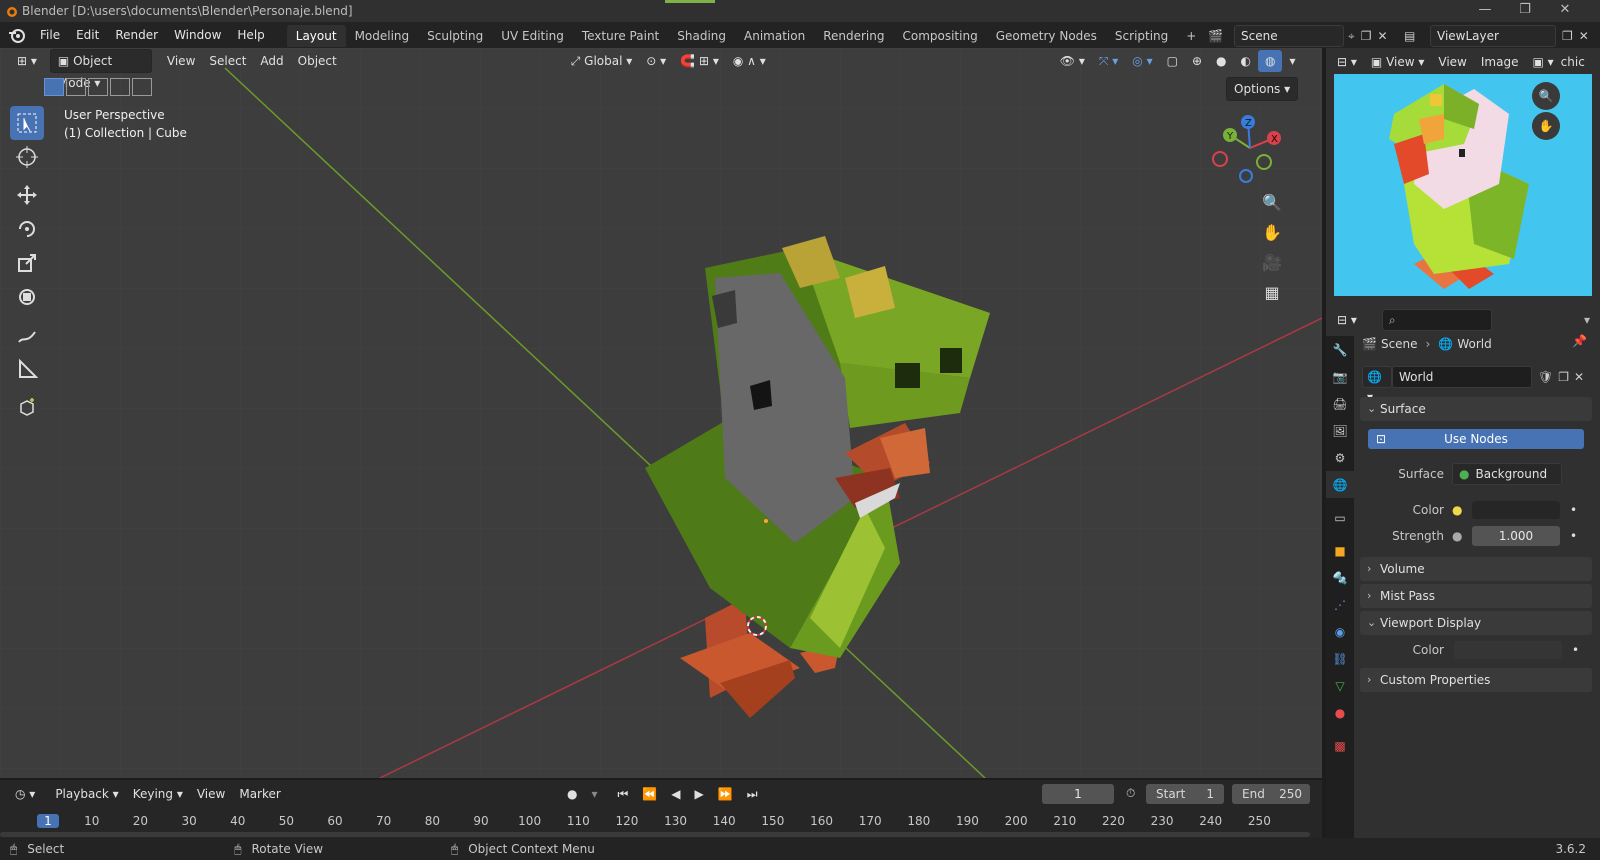  What do you see at coordinates (620, 36) in the screenshot?
I see `tab-texture-paint: Texture Paint` at bounding box center [620, 36].